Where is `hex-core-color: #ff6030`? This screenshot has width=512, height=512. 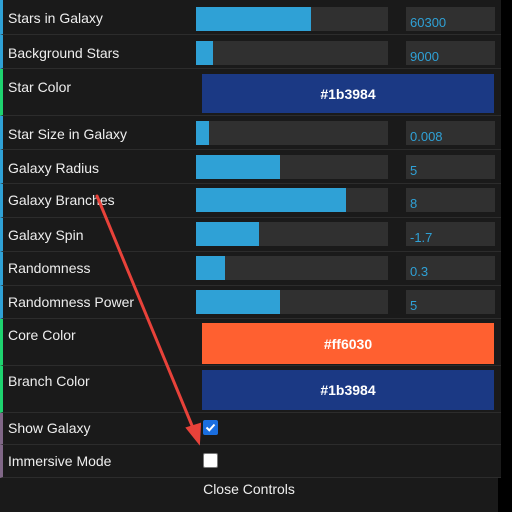 hex-core-color: #ff6030 is located at coordinates (348, 343).